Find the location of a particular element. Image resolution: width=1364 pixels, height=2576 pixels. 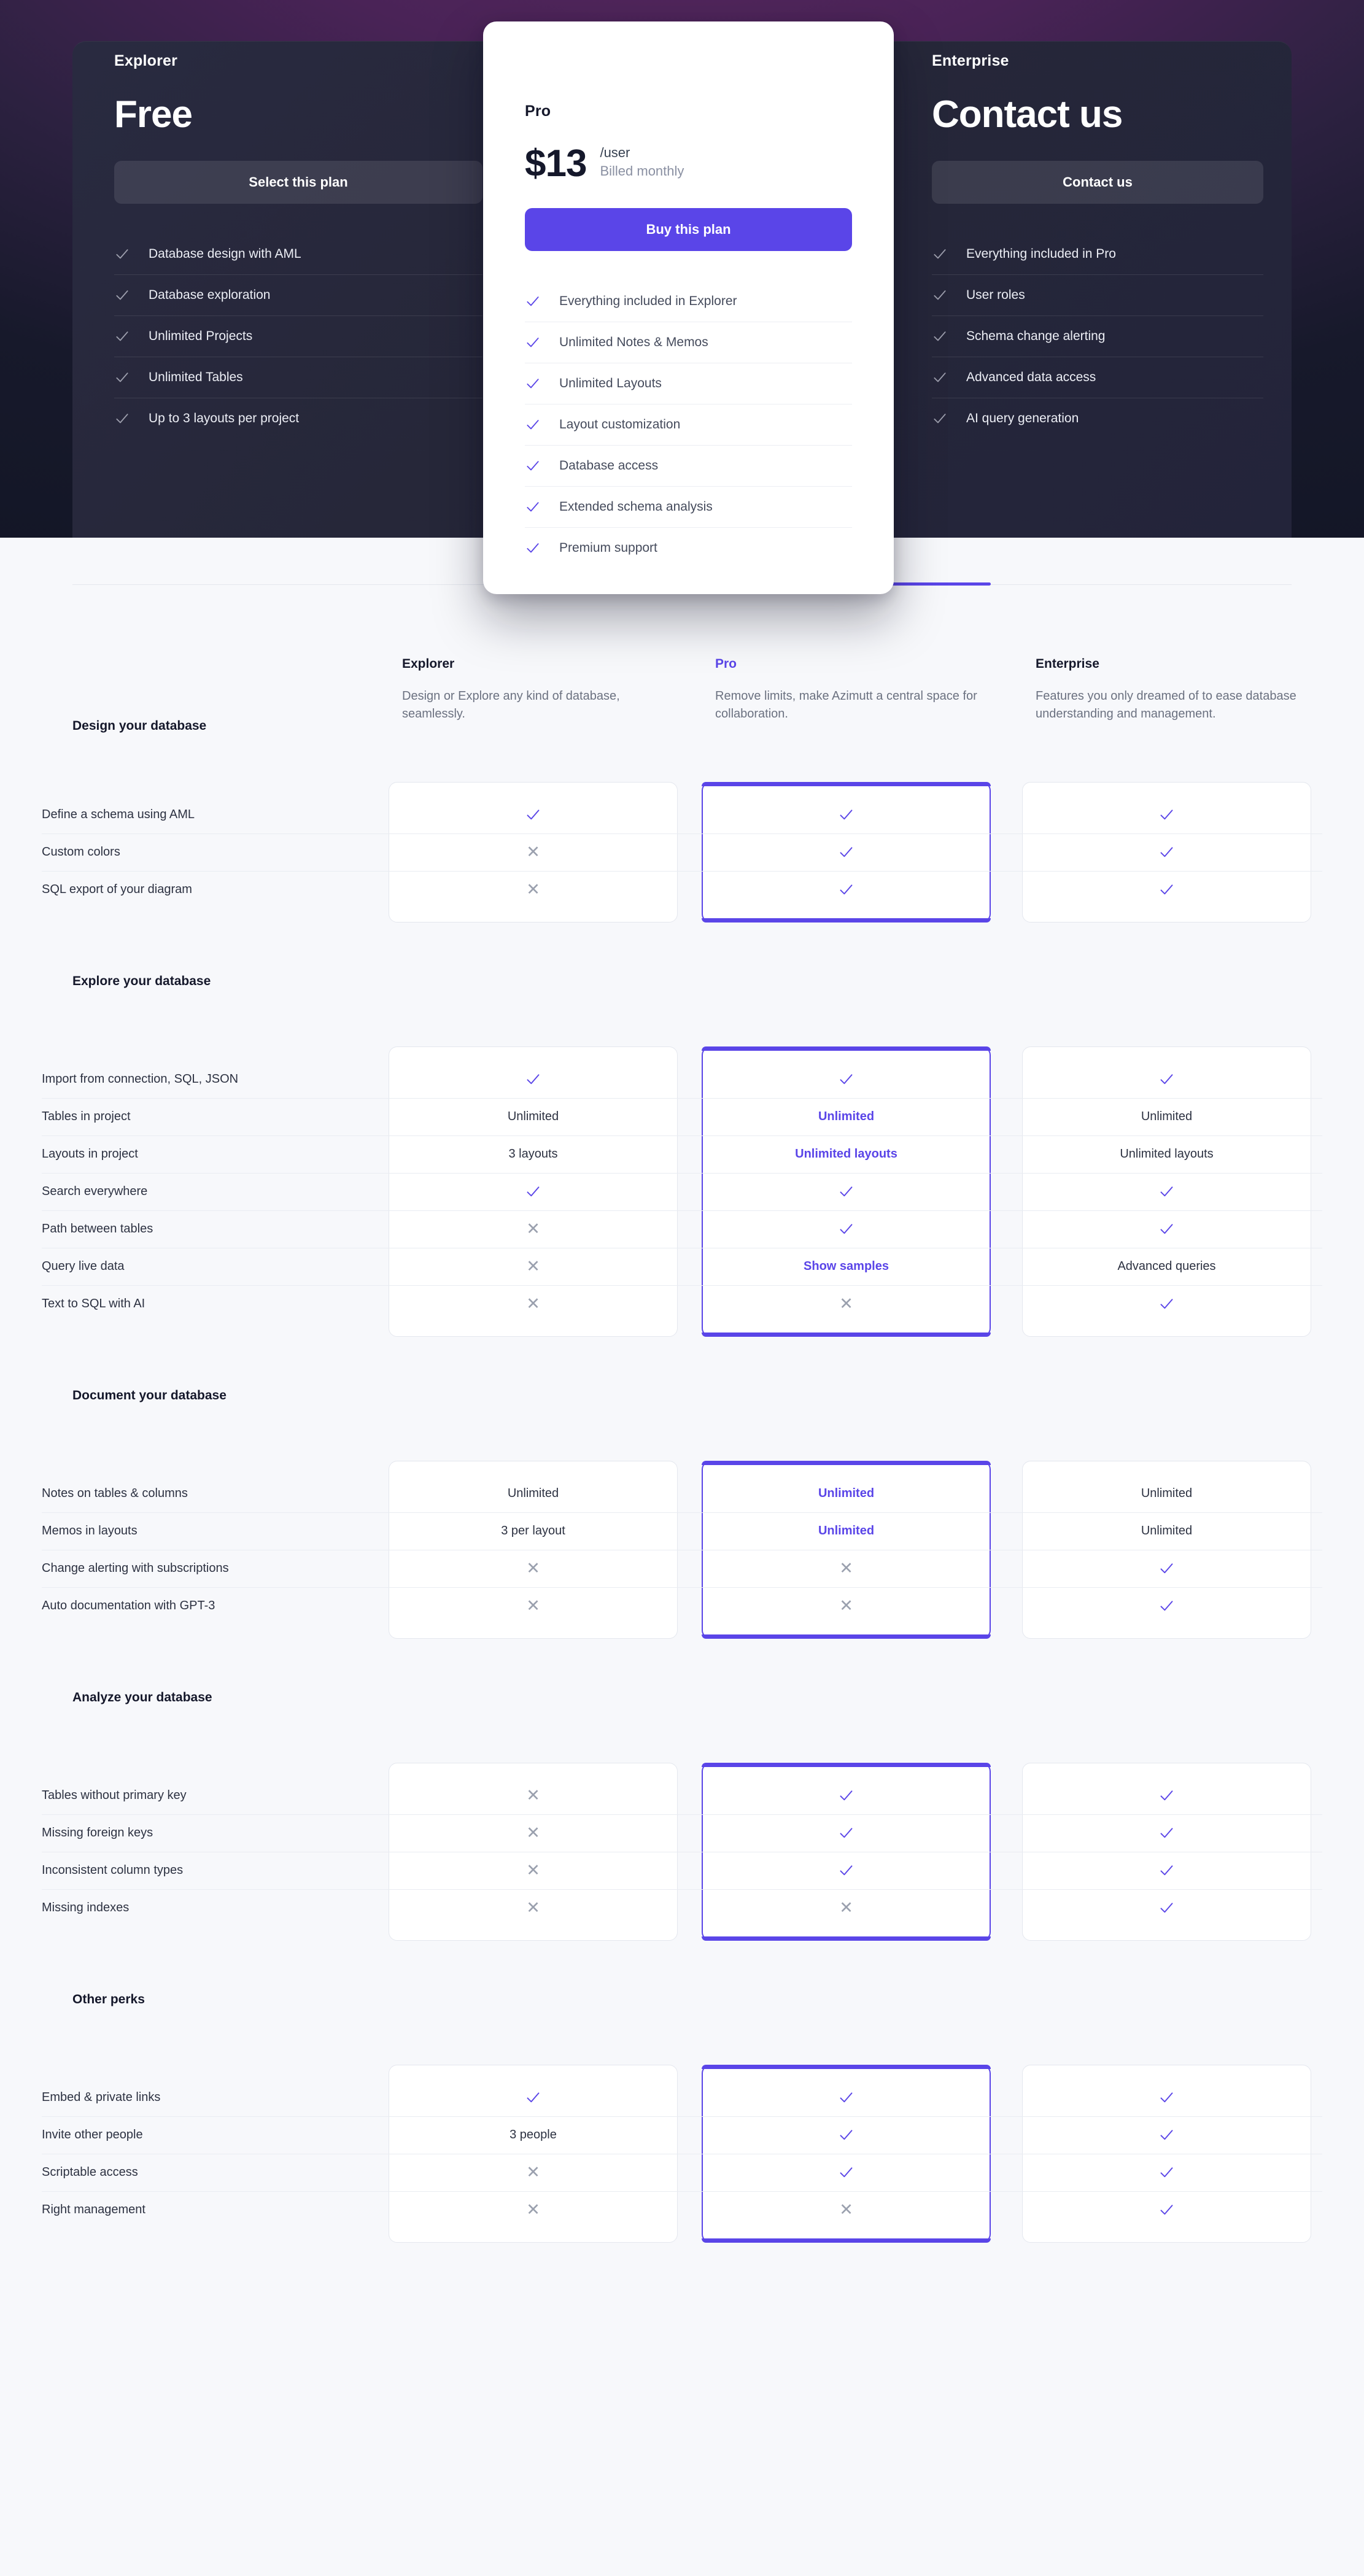

section-title: Other perks is located at coordinates (108, 1999).